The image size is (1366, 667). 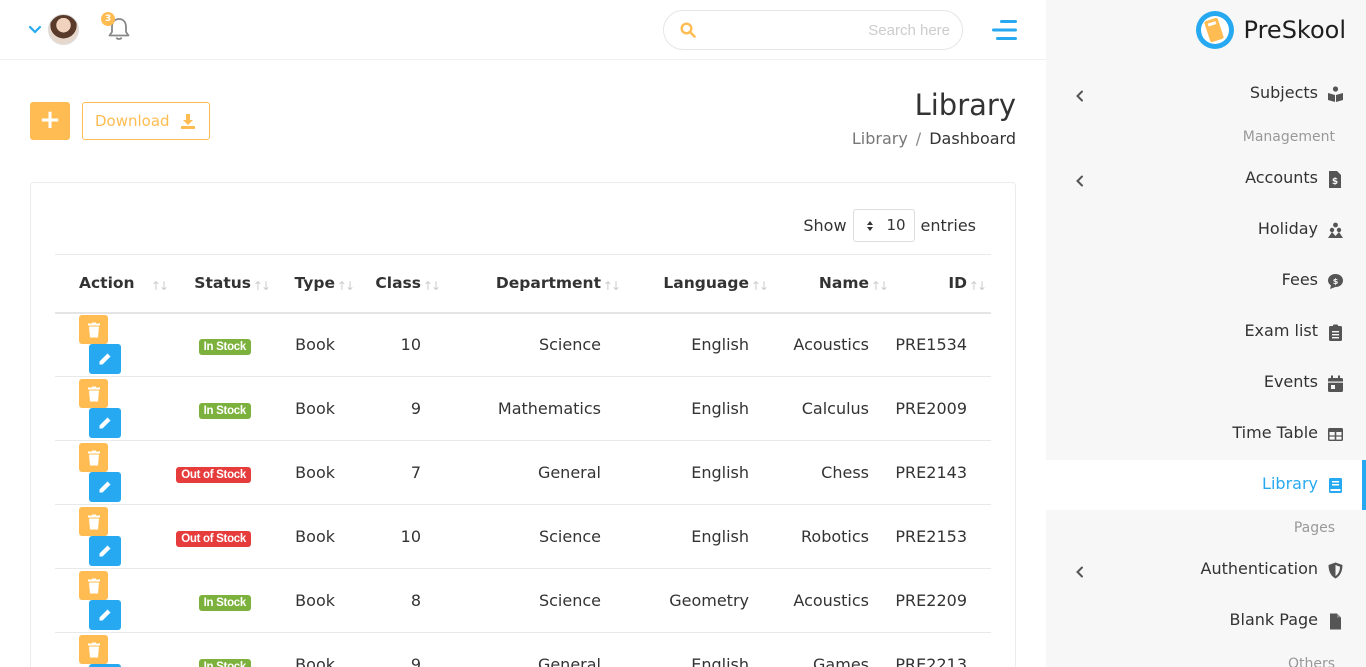 I want to click on sidebar-item-subjects: Subjects, so click(x=1206, y=94).